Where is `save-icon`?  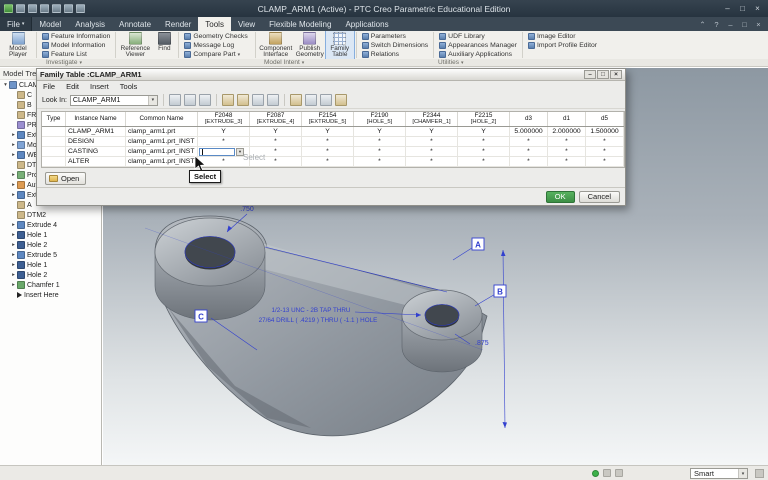
save-icon is located at coordinates (44, 8).